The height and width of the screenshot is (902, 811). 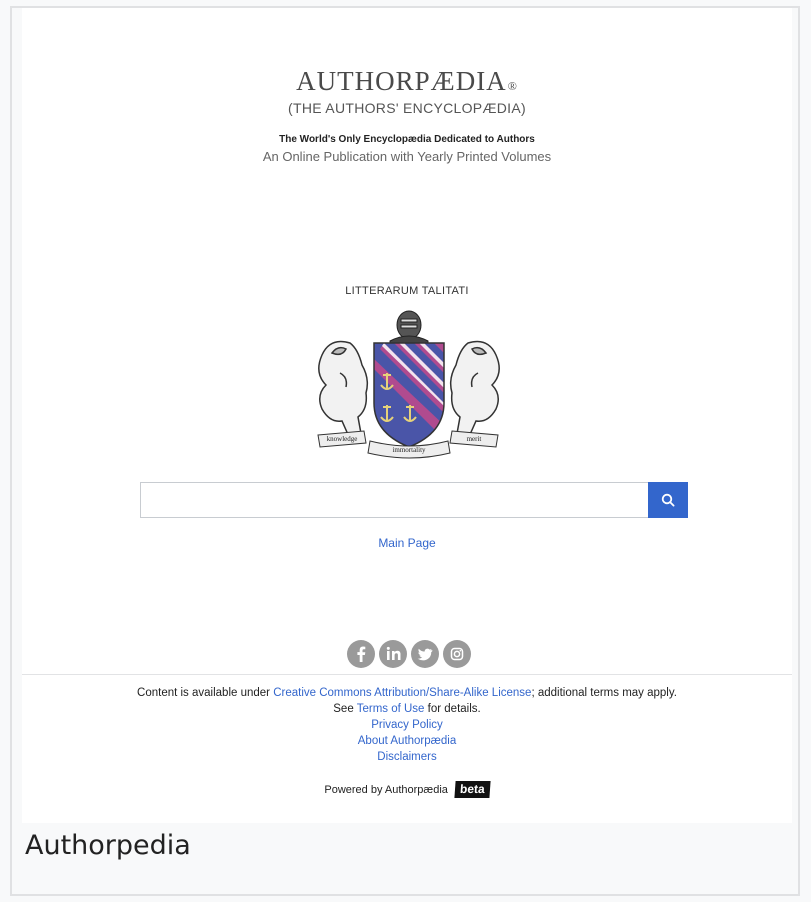 I want to click on facebook-button, so click(x=361, y=654).